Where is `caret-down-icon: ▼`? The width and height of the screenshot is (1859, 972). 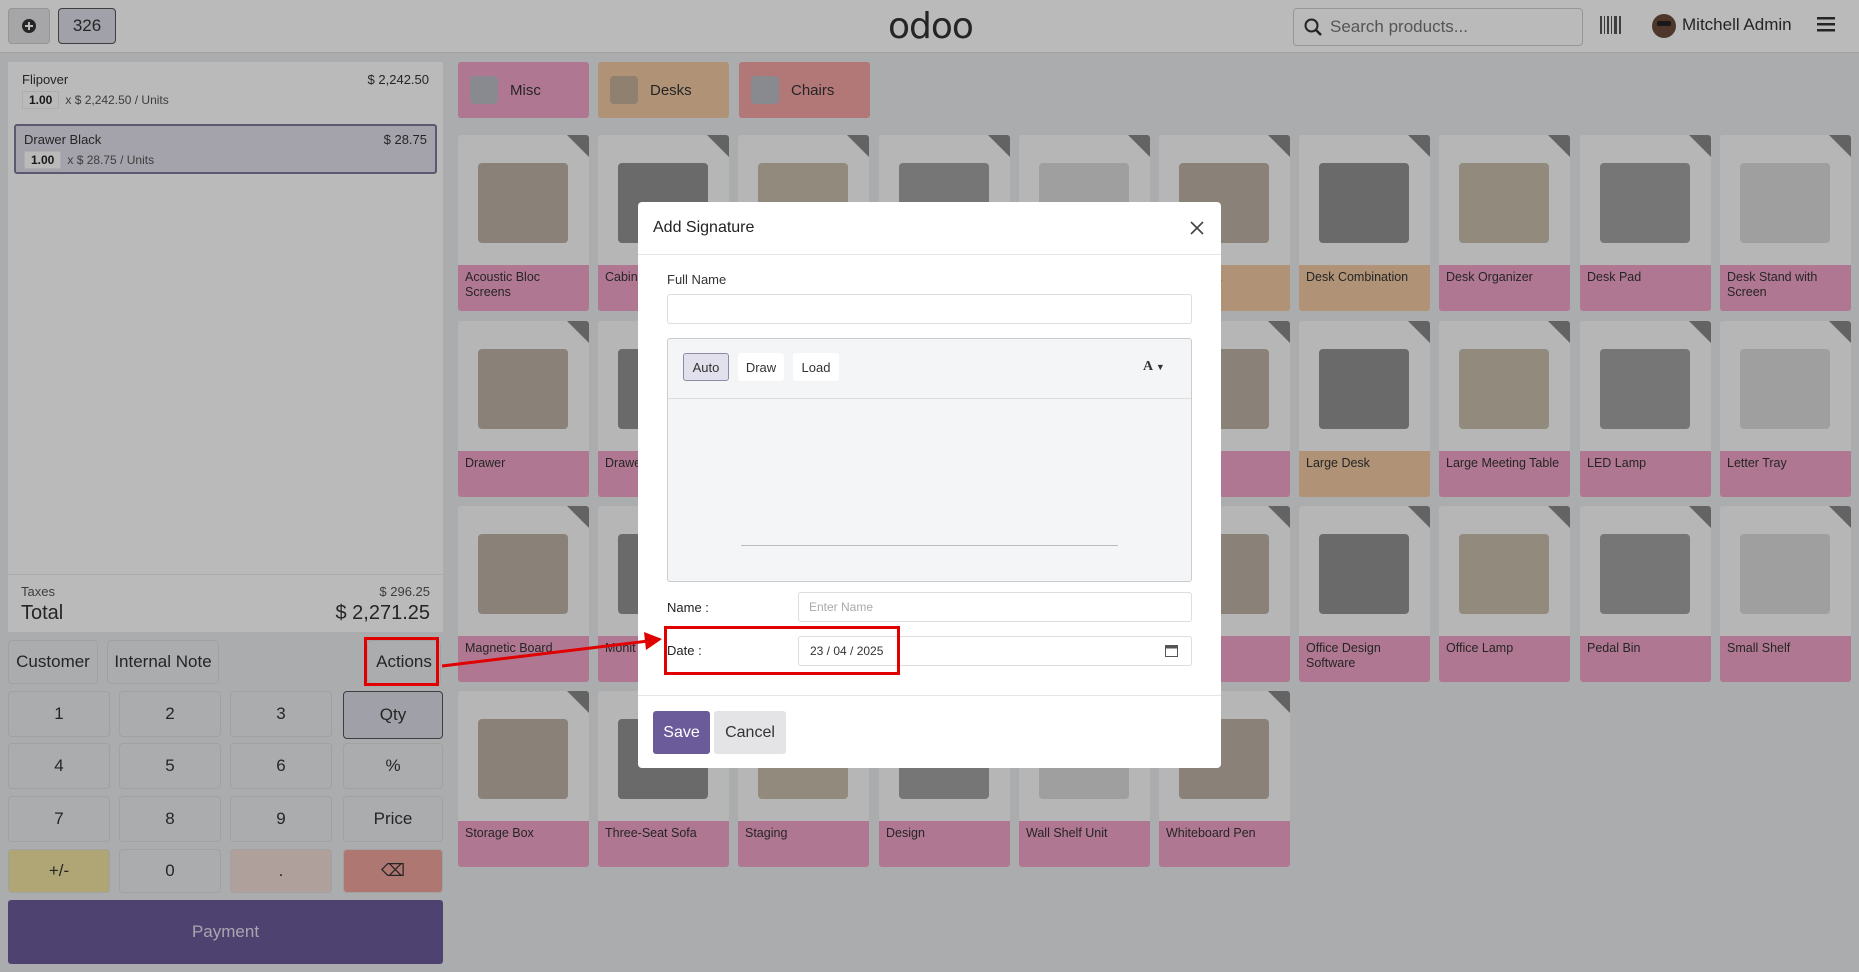
caret-down-icon: ▼ is located at coordinates (1160, 367).